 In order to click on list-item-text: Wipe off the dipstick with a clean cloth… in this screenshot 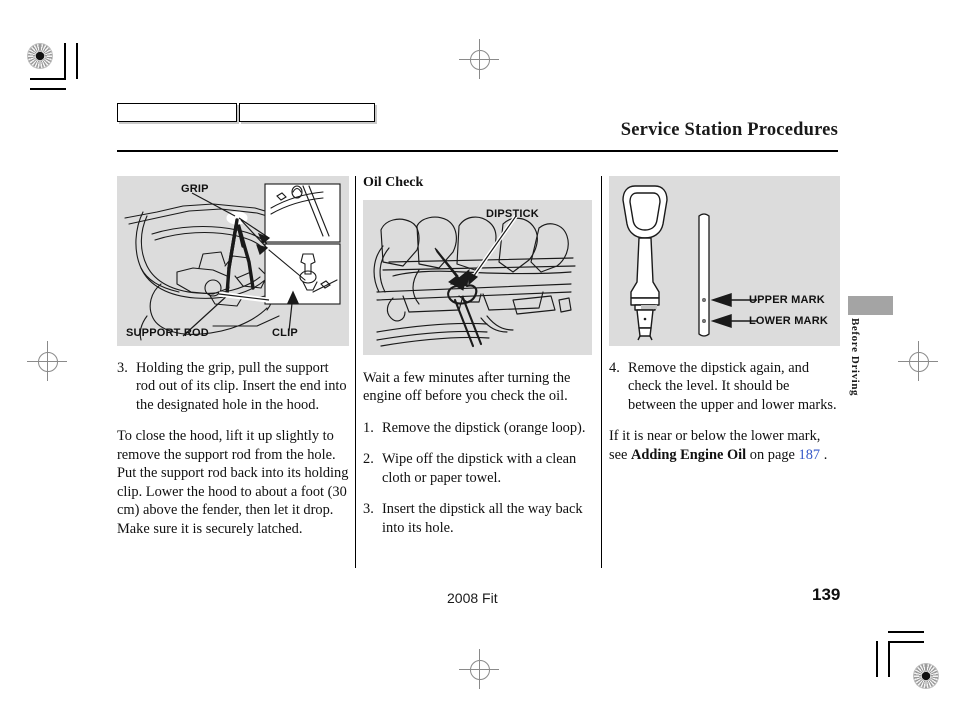, I will do `click(479, 468)`.